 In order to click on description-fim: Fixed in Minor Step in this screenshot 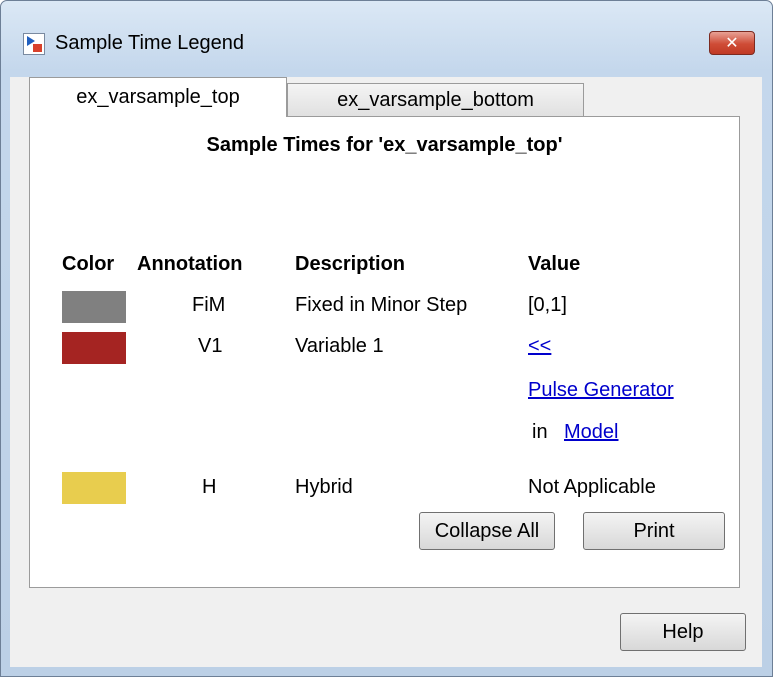, I will do `click(381, 305)`.